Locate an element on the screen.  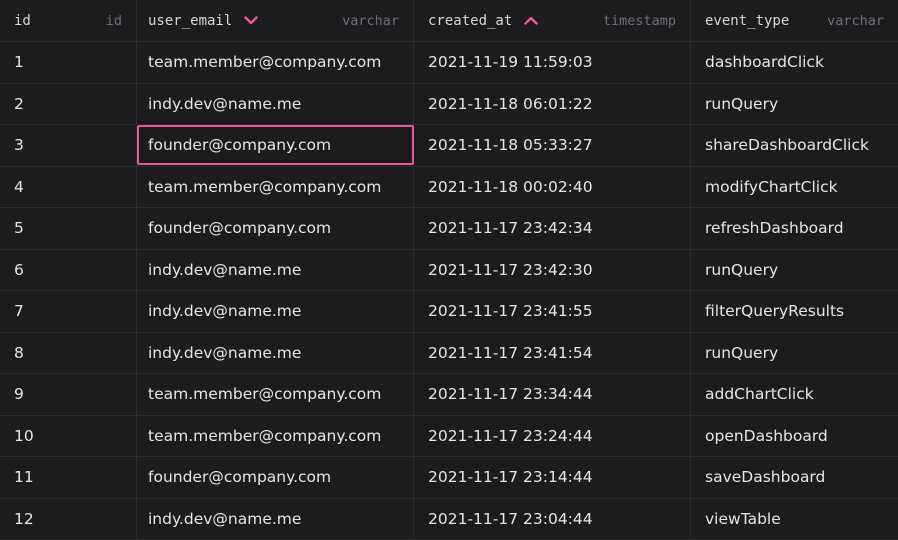
cell-id: 9 is located at coordinates (68, 394).